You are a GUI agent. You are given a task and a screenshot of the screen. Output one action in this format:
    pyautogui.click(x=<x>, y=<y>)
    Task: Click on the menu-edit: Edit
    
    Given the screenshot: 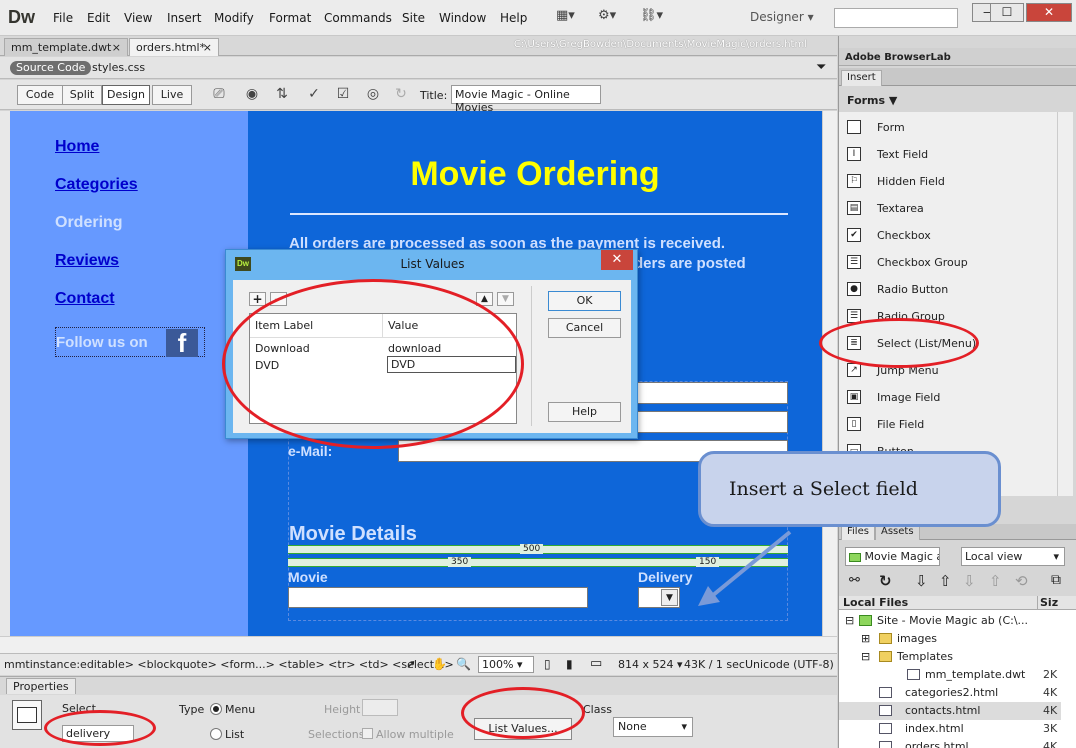 What is the action you would take?
    pyautogui.click(x=98, y=18)
    